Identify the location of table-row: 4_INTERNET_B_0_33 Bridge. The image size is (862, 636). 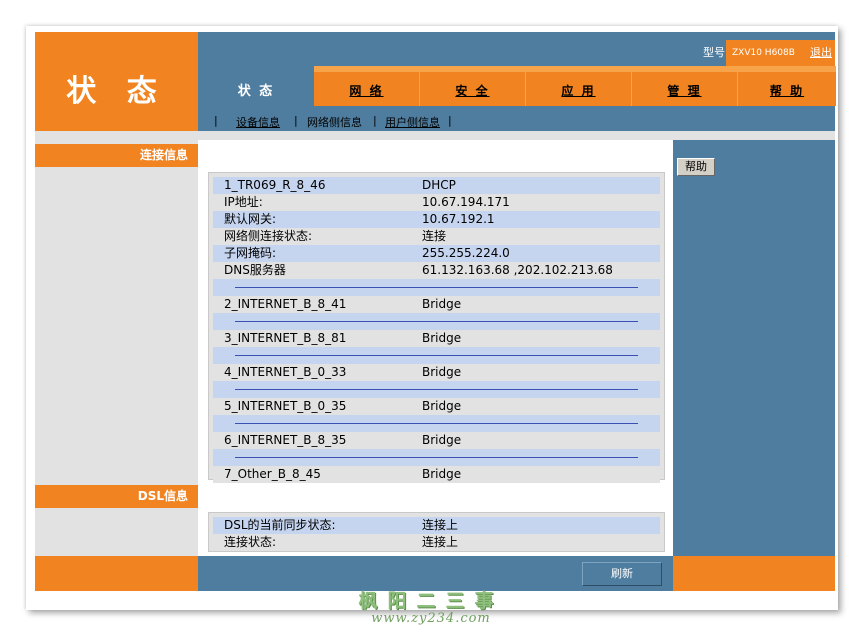
(436, 372).